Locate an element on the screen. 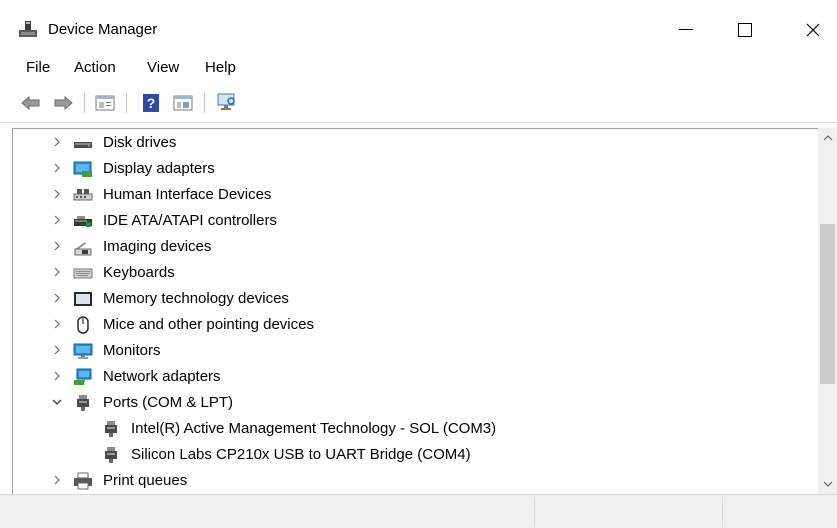 The image size is (837, 528). tree-item-label: Display adapters is located at coordinates (159, 168).